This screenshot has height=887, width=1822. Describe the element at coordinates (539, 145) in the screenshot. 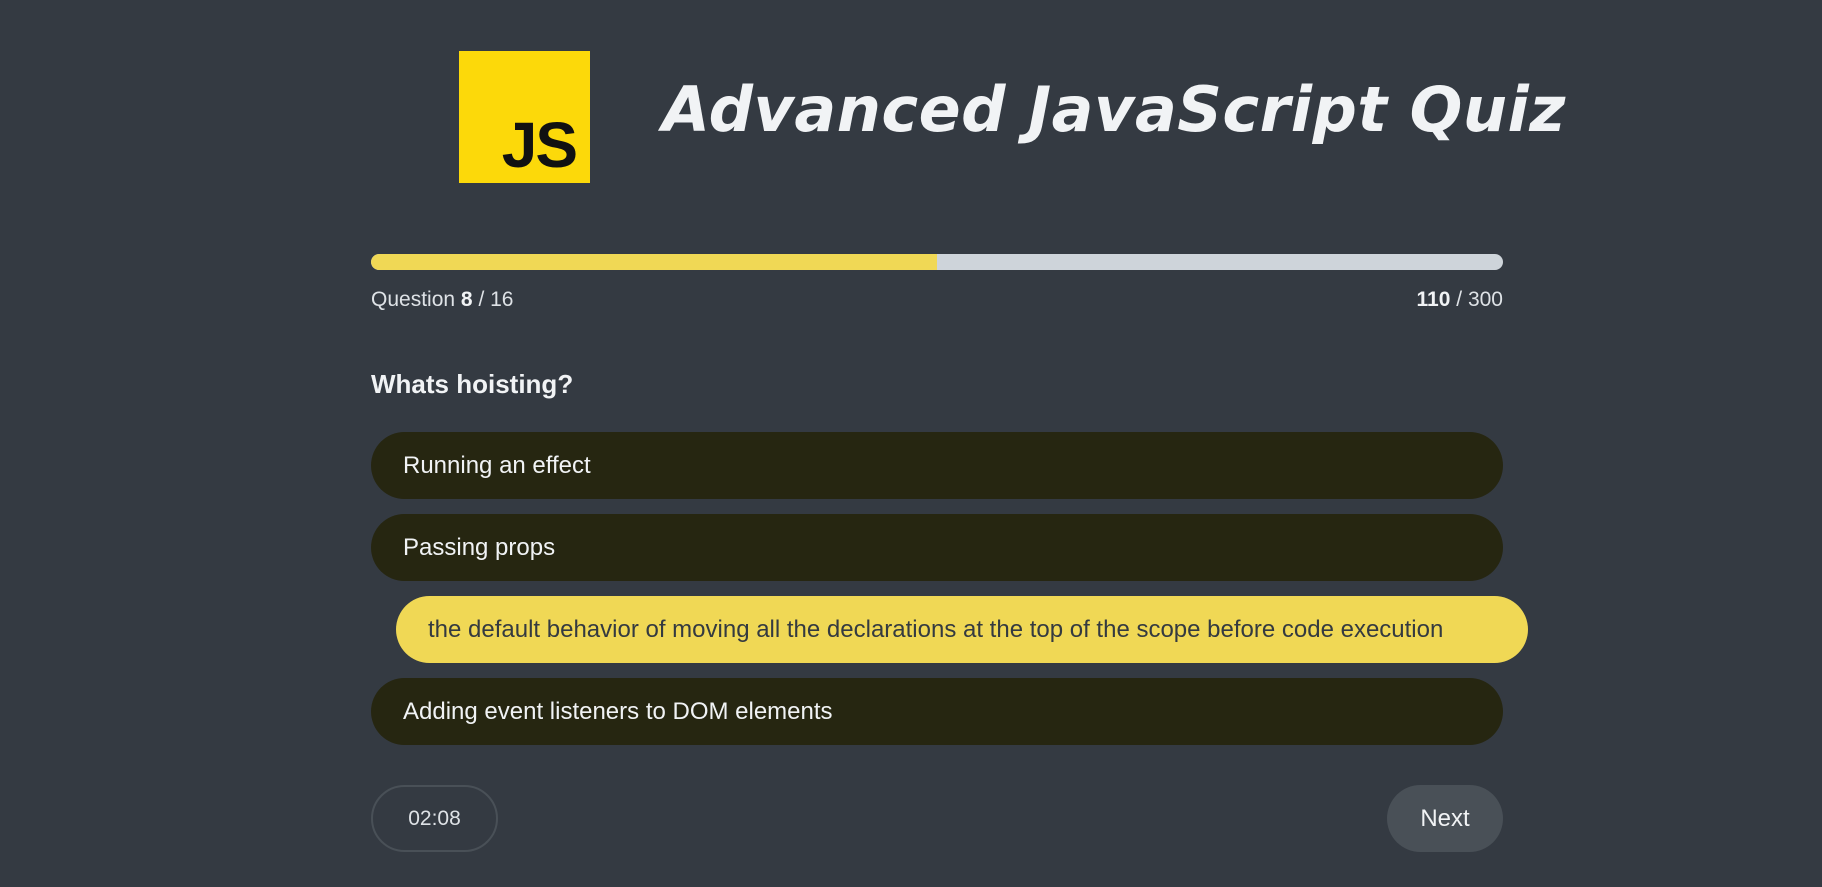

I see `logo-text: JS` at that location.